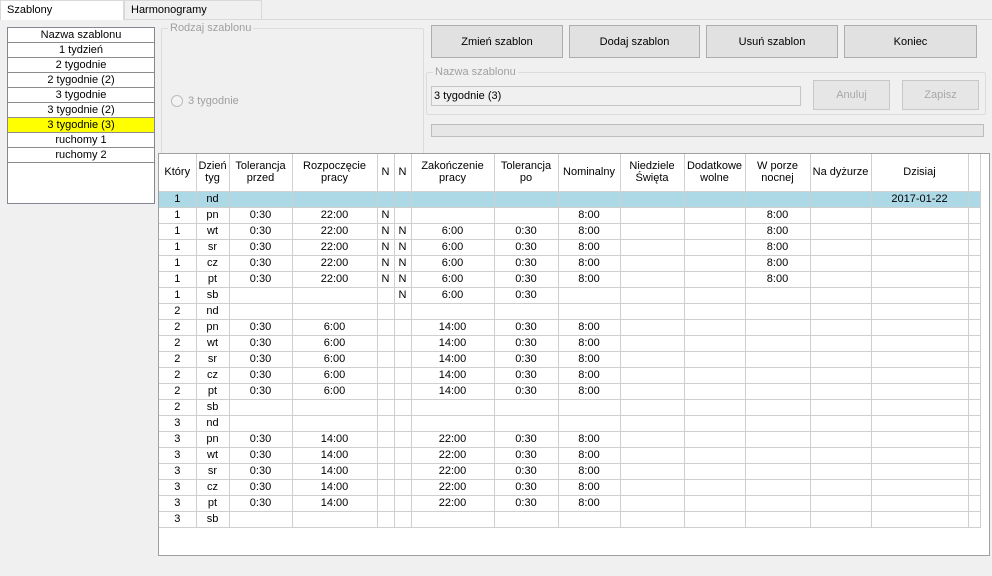  I want to click on table-row: 3 sb, so click(570, 519).